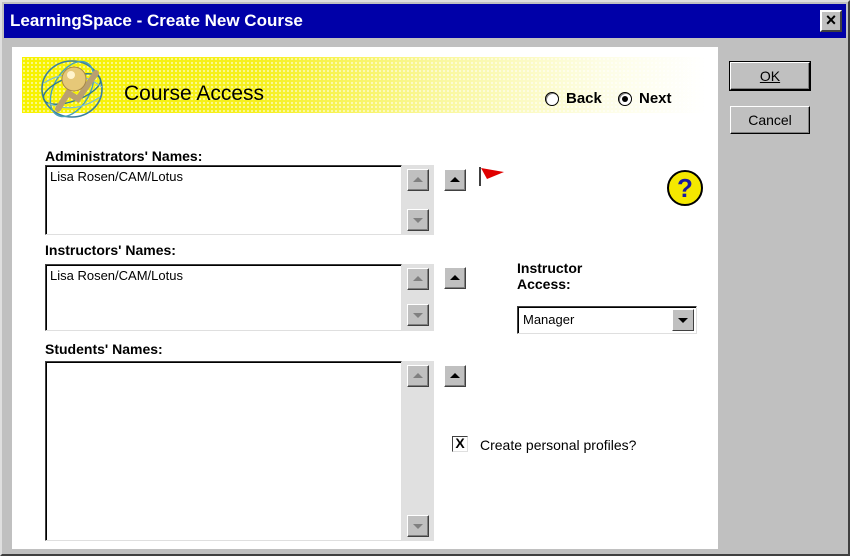 Image resolution: width=850 pixels, height=556 pixels. Describe the element at coordinates (418, 526) in the screenshot. I see `students-scroll-down-button` at that location.